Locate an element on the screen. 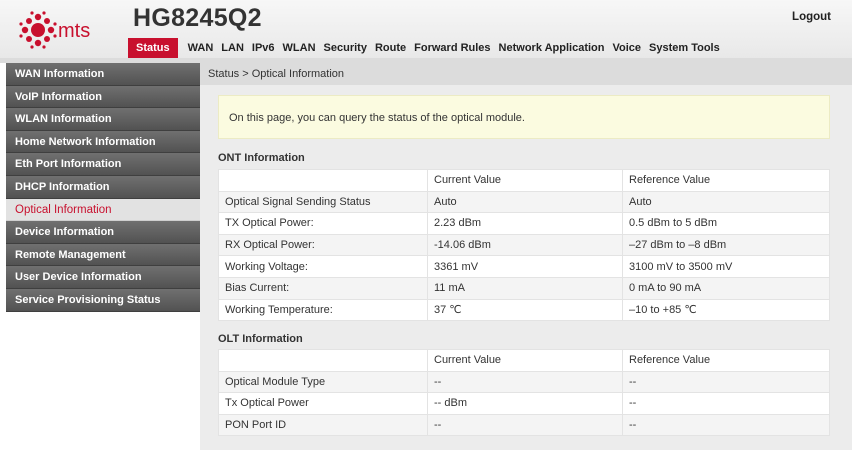 The height and width of the screenshot is (450, 852). row-label: PON Port ID is located at coordinates (323, 425).